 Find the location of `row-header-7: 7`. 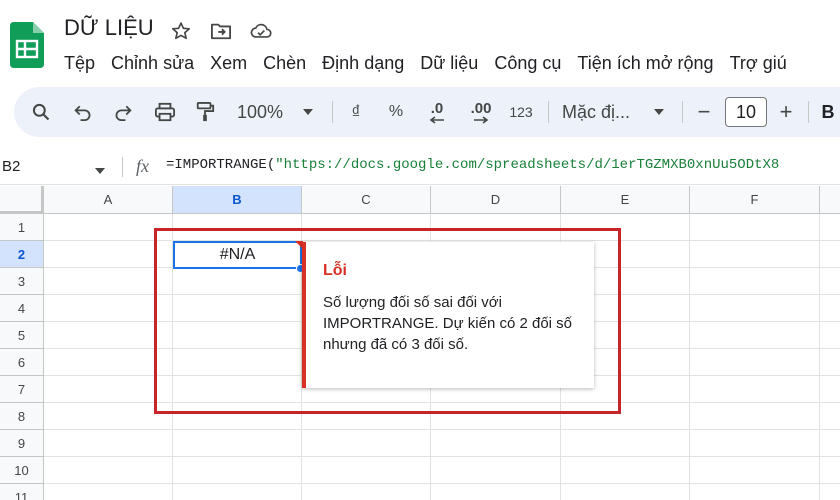

row-header-7: 7 is located at coordinates (22, 389).